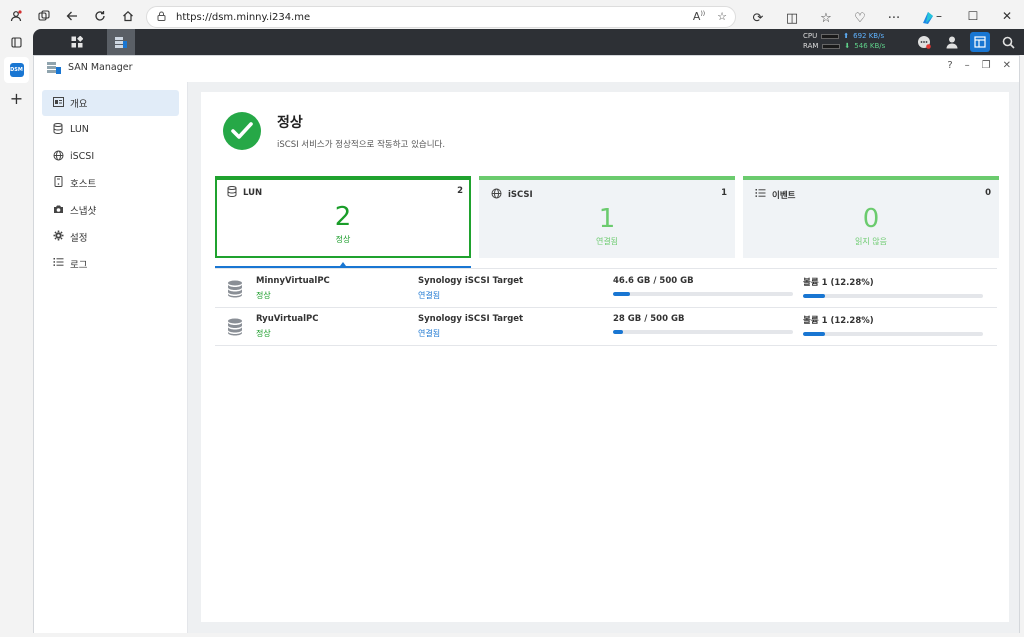 This screenshot has height=637, width=1024. Describe the element at coordinates (846, 36) in the screenshot. I see `upload-arrow-icon: ⬆` at that location.